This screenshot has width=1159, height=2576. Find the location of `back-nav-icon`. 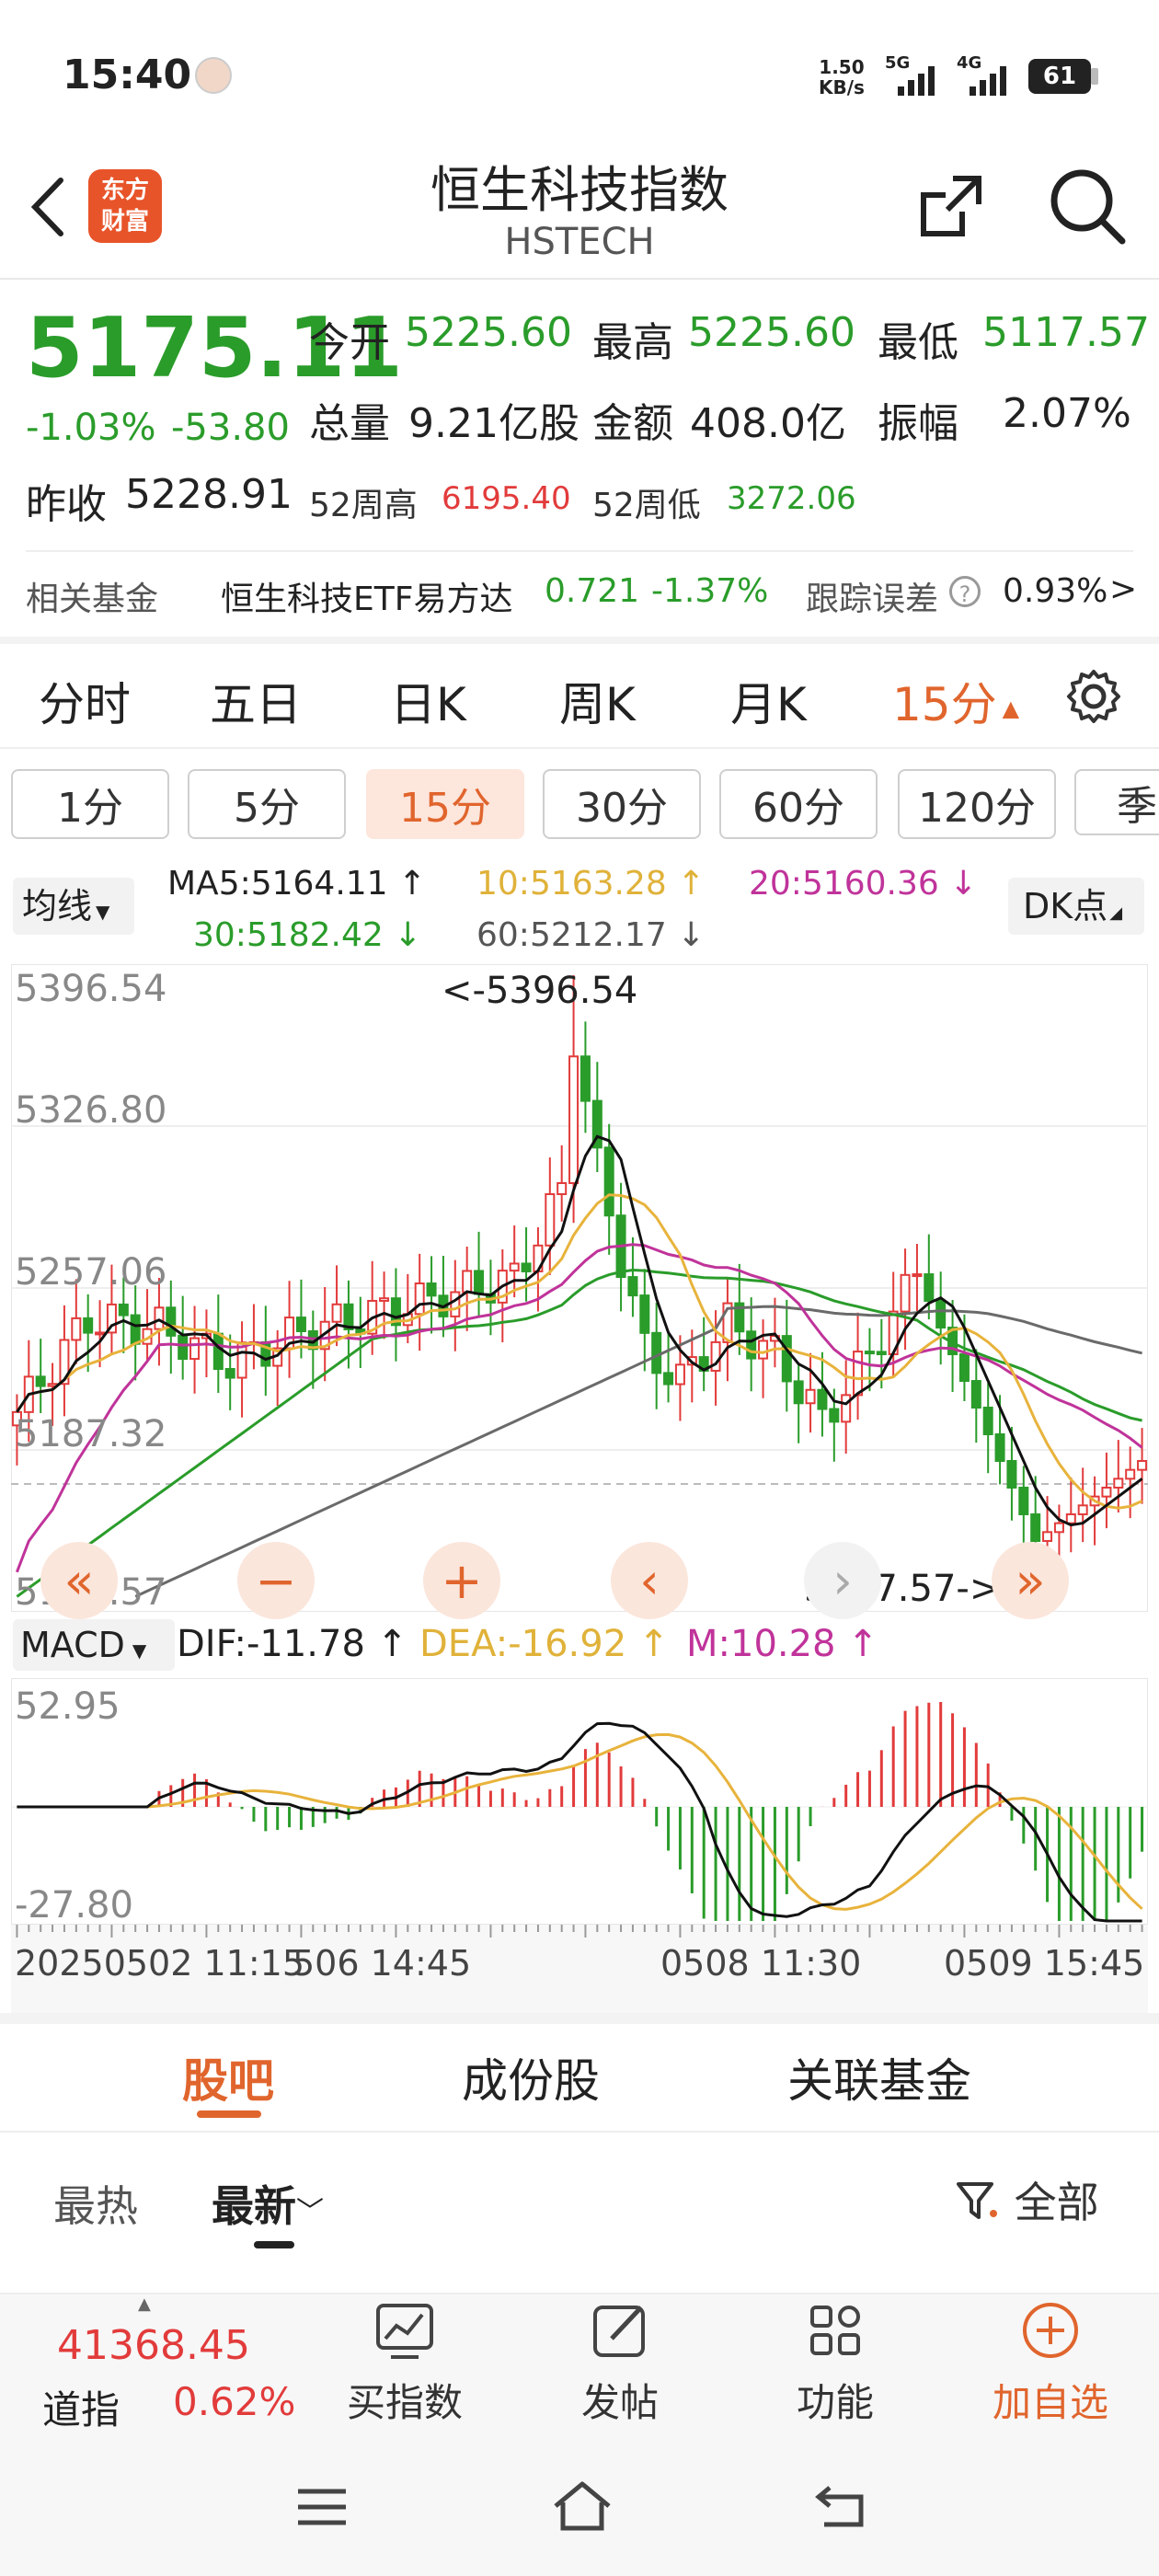

back-nav-icon is located at coordinates (839, 2508).